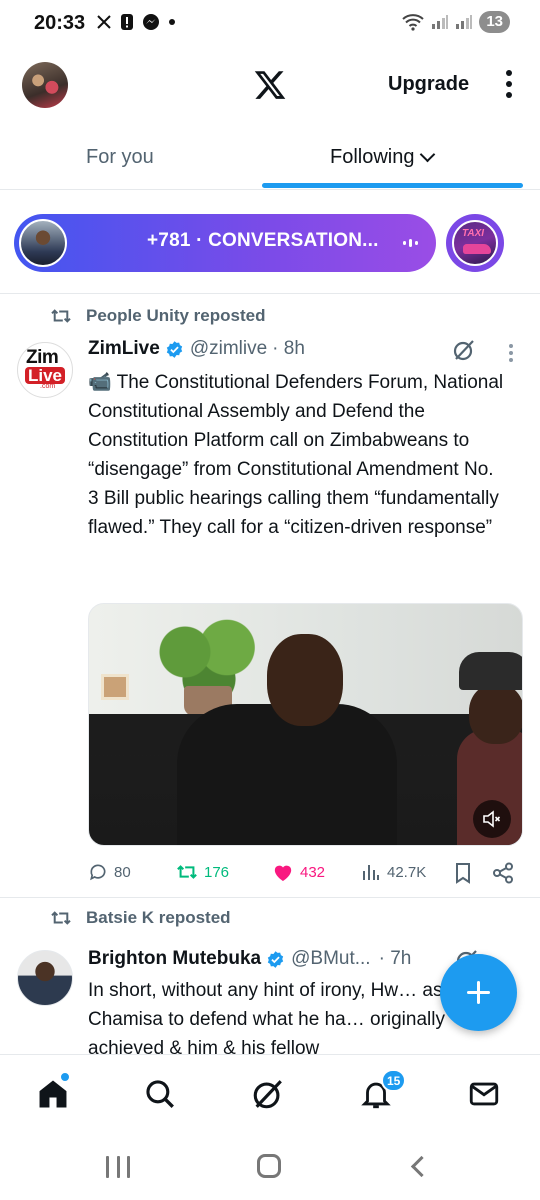 This screenshot has width=540, height=1200. I want to click on tab-following: Following, so click(383, 157).